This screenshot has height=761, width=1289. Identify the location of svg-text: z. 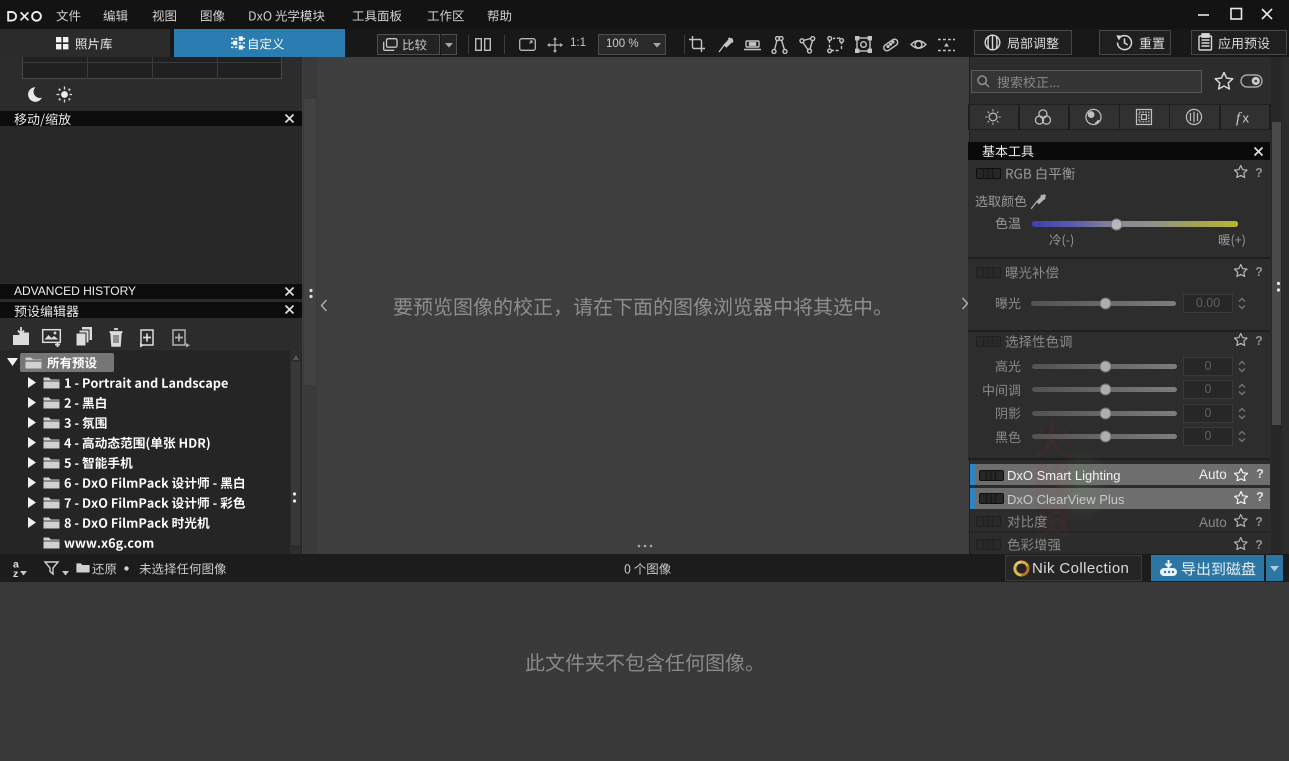
(15, 573).